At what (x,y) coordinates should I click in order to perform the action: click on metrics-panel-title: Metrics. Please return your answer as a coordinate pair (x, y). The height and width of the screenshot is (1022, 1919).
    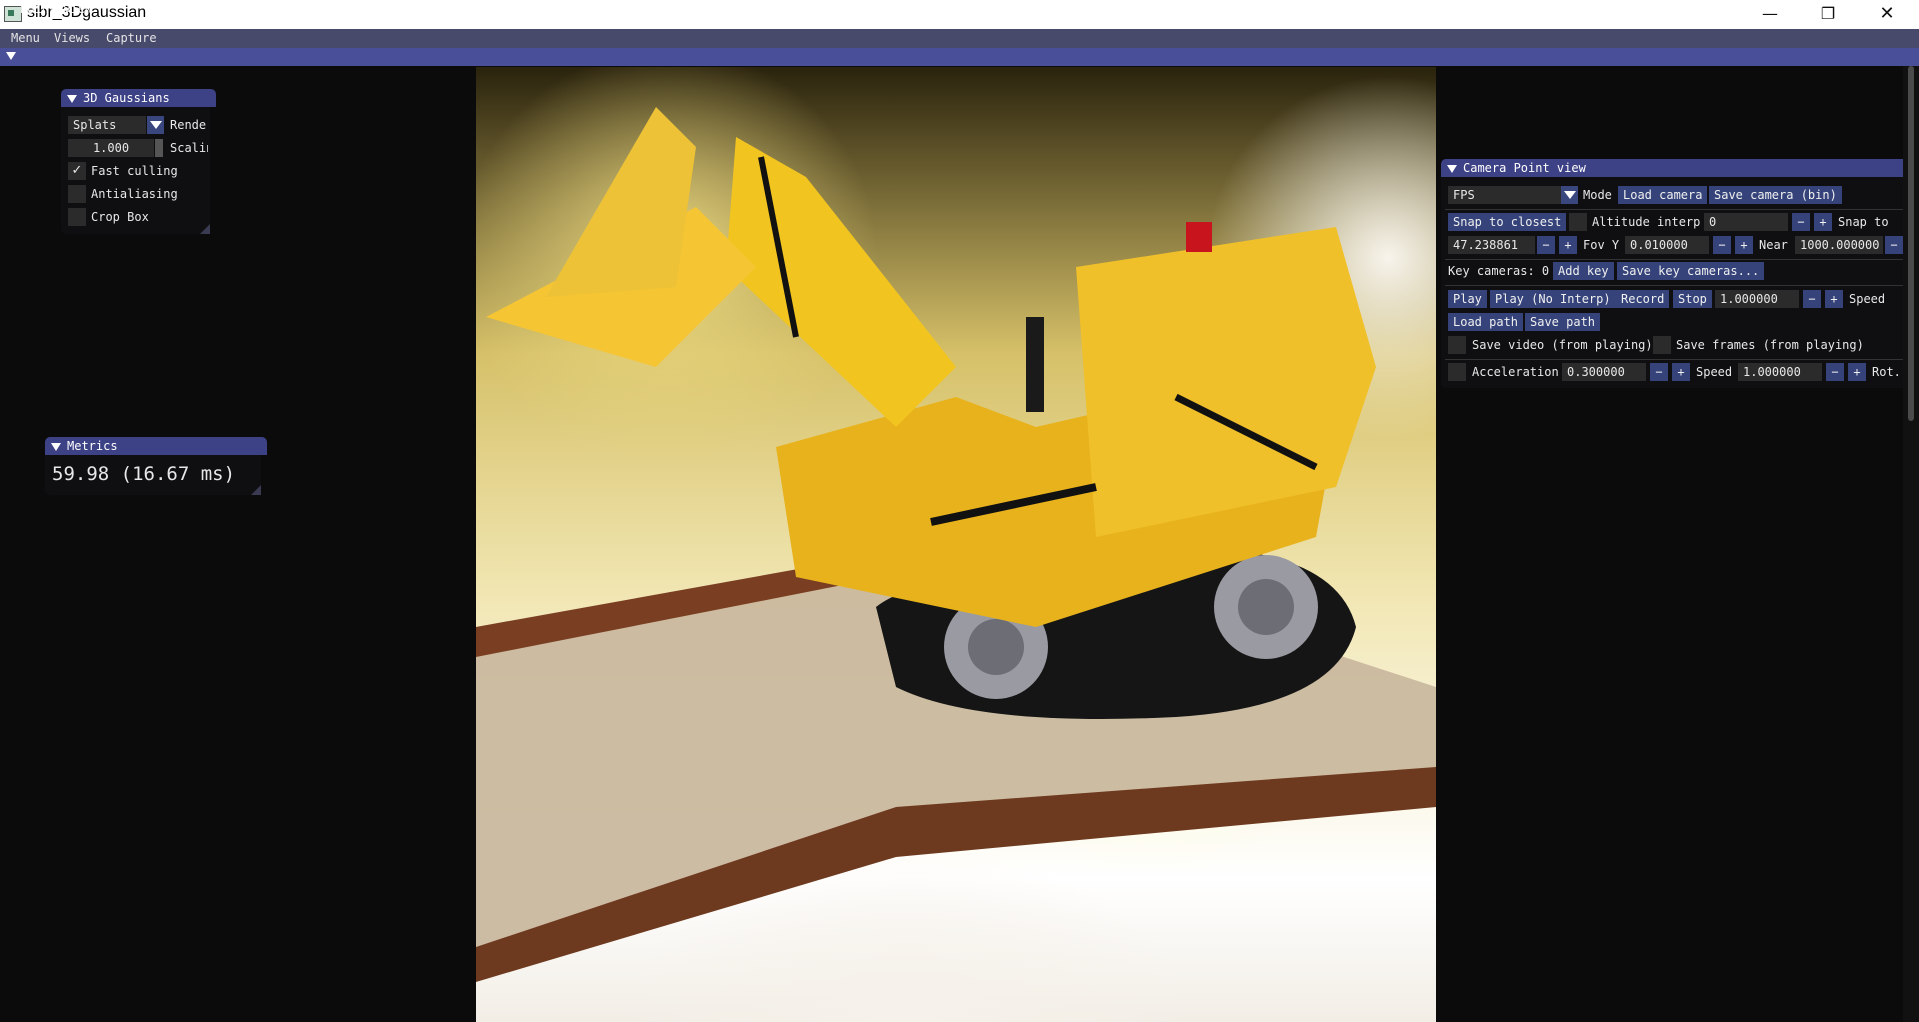
    Looking at the image, I should click on (156, 446).